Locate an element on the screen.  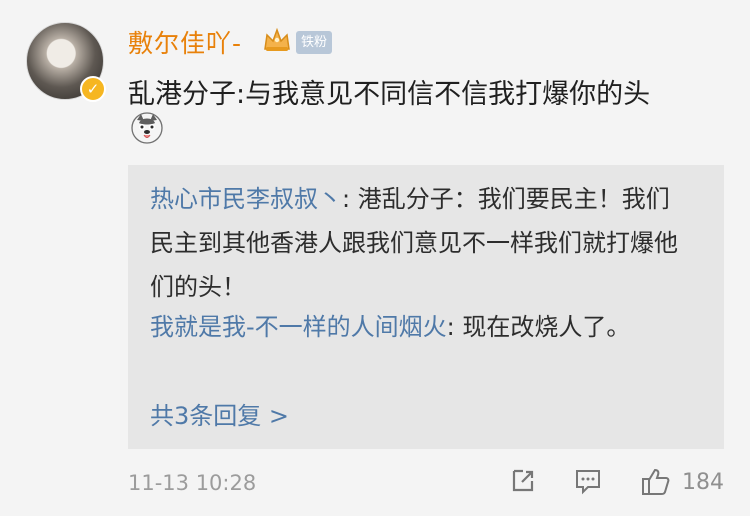
avatar-container: ✓ is located at coordinates (66, 62).